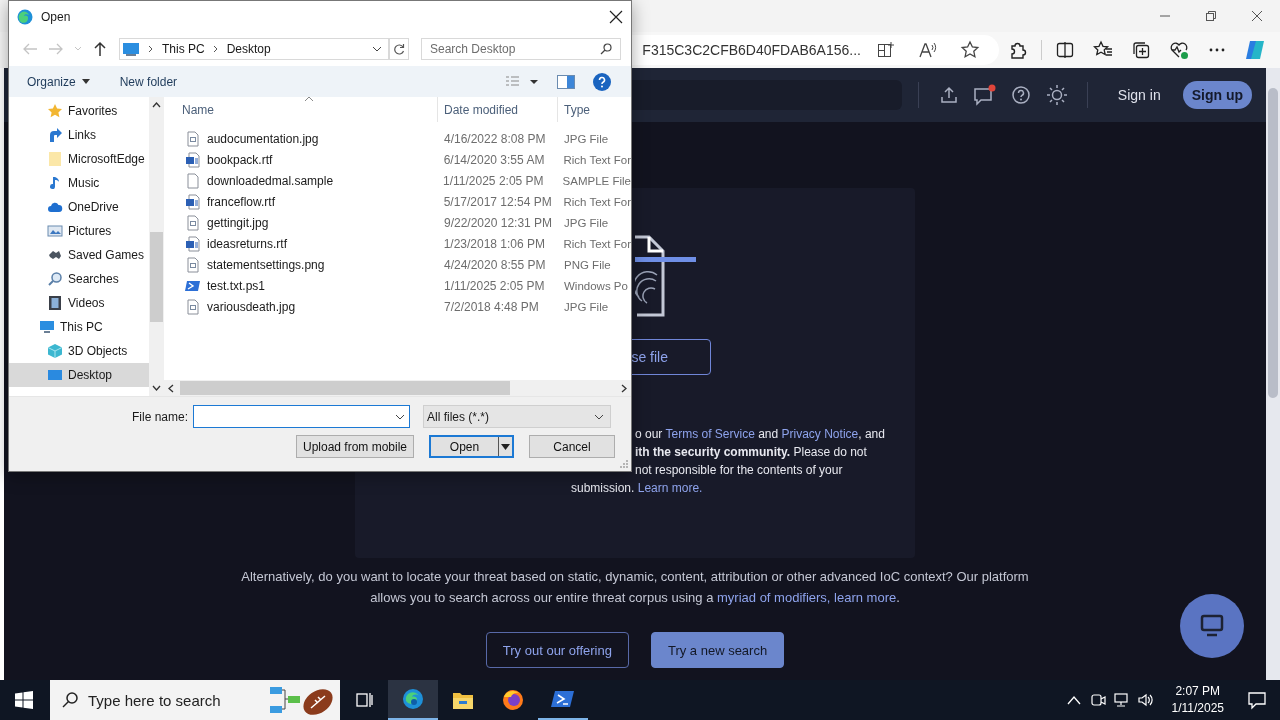 The width and height of the screenshot is (1280, 720). I want to click on file-type: JPG File, so click(586, 222).